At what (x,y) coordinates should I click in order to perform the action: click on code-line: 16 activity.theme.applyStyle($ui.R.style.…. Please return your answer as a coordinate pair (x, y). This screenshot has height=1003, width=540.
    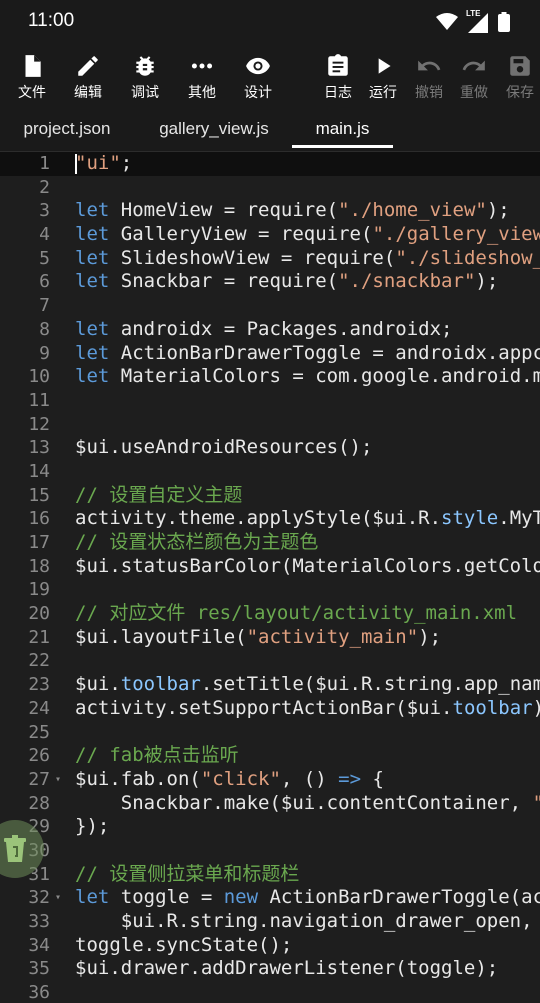
    Looking at the image, I should click on (270, 519).